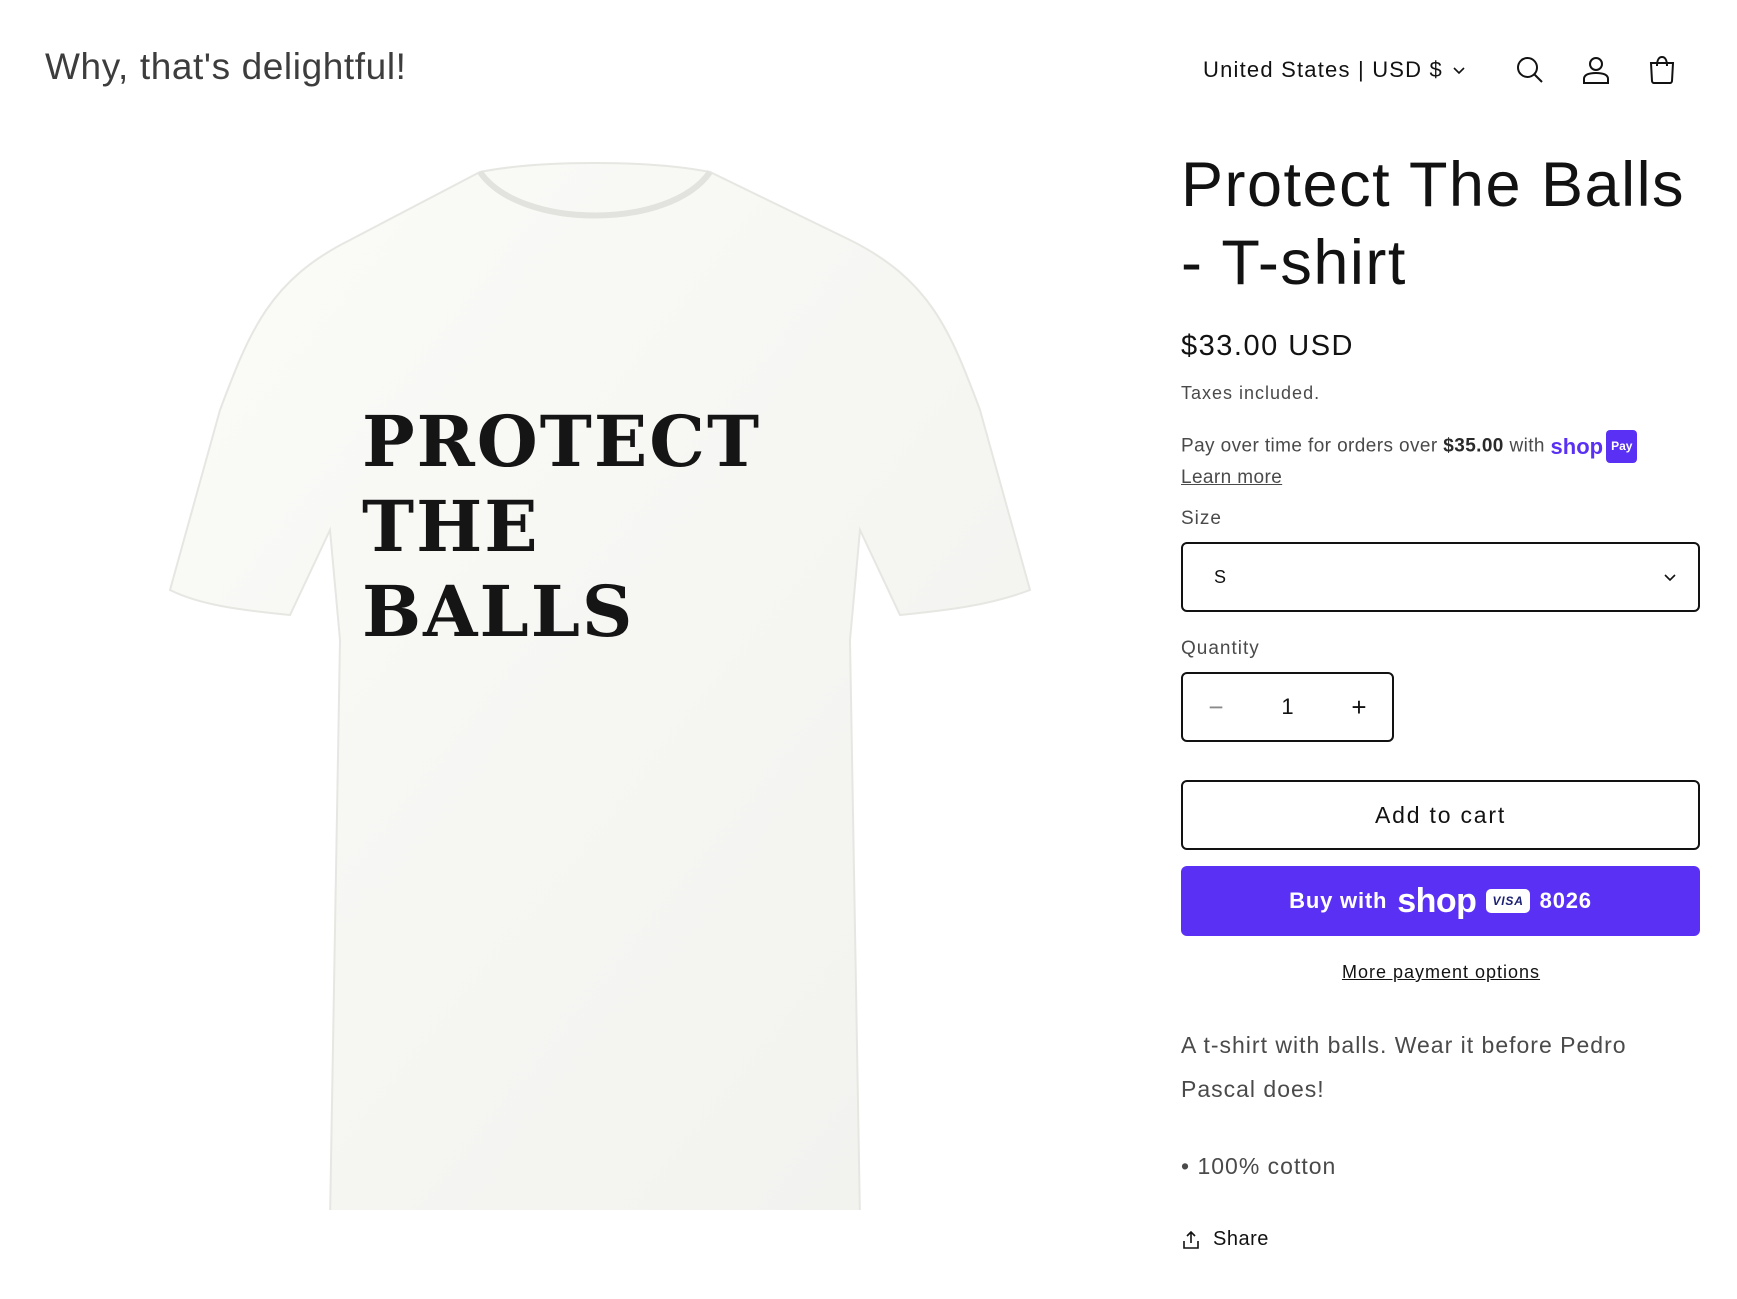 The width and height of the screenshot is (1737, 1299). Describe the element at coordinates (1216, 707) in the screenshot. I see `quantity-decrease-button: −` at that location.